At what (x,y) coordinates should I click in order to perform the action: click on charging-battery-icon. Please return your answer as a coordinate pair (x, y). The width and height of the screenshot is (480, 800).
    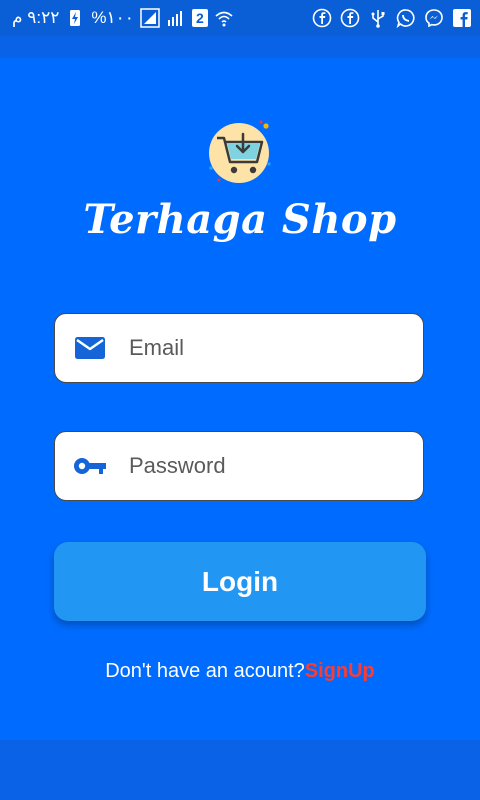
    Looking at the image, I should click on (75, 18).